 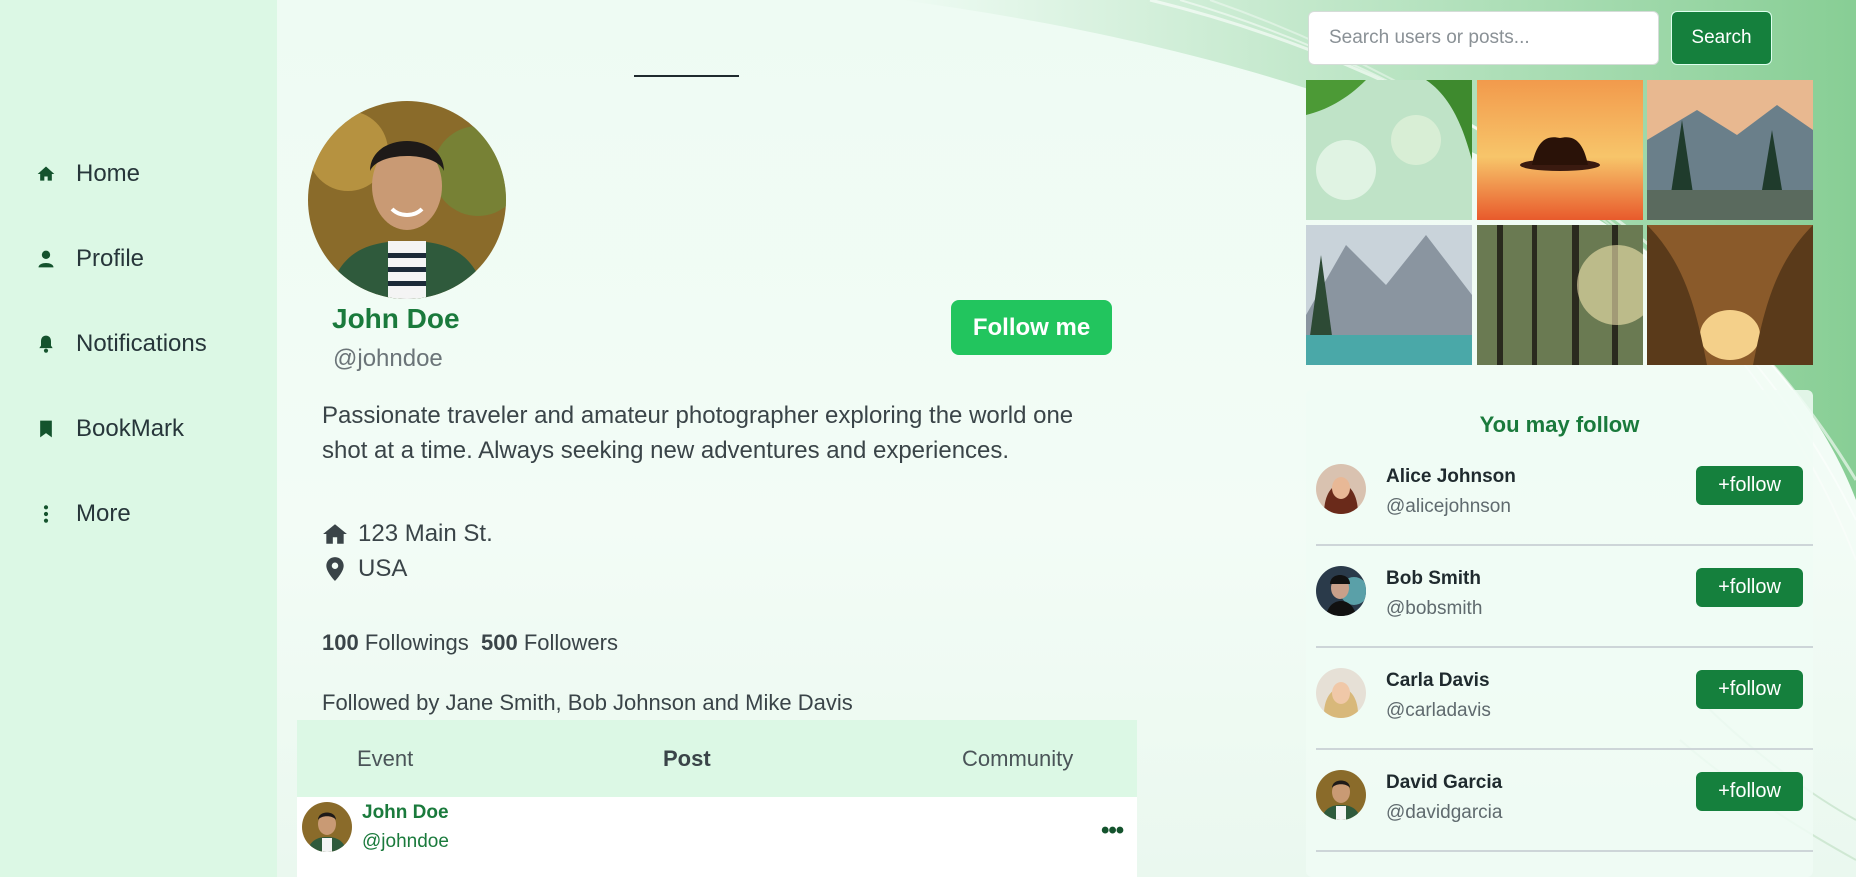 I want to click on sidebar-item-label: More, so click(x=103, y=513).